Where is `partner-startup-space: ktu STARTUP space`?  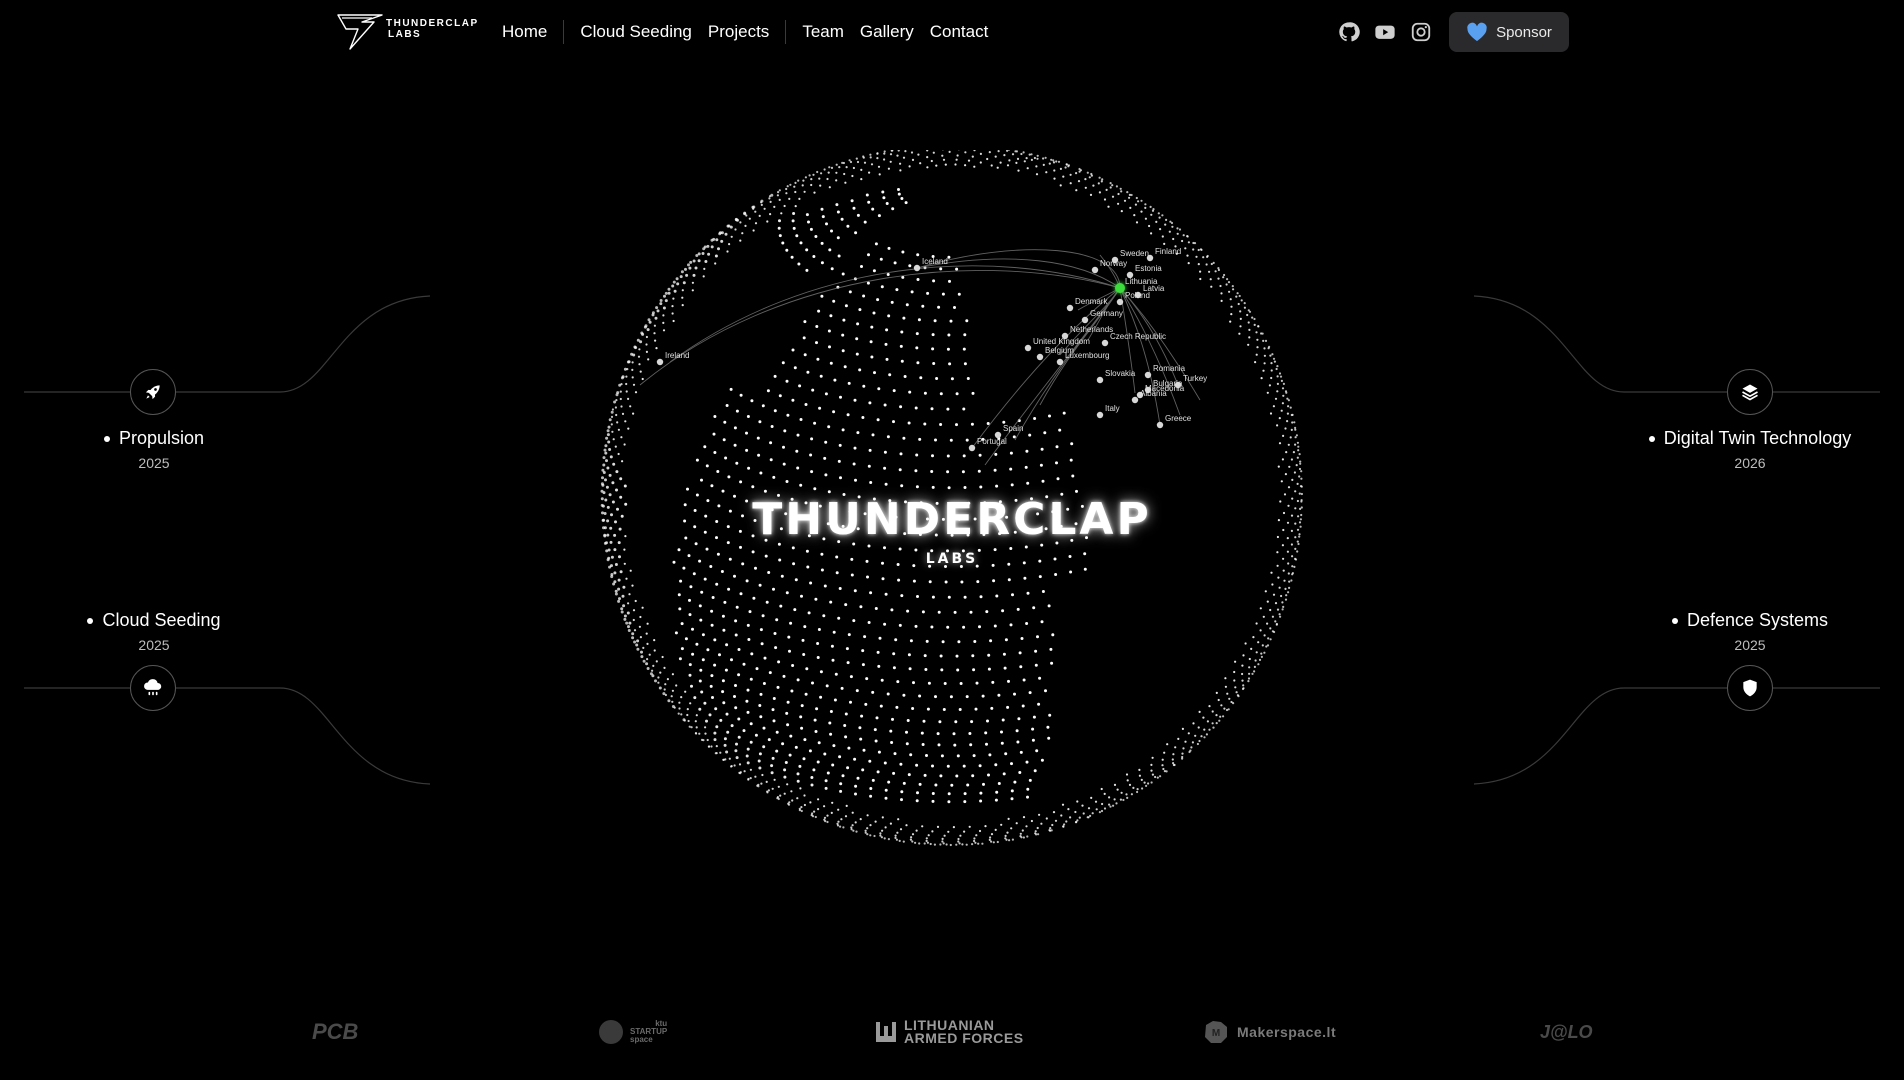
partner-startup-space: ktu STARTUP space is located at coordinates (632, 1032).